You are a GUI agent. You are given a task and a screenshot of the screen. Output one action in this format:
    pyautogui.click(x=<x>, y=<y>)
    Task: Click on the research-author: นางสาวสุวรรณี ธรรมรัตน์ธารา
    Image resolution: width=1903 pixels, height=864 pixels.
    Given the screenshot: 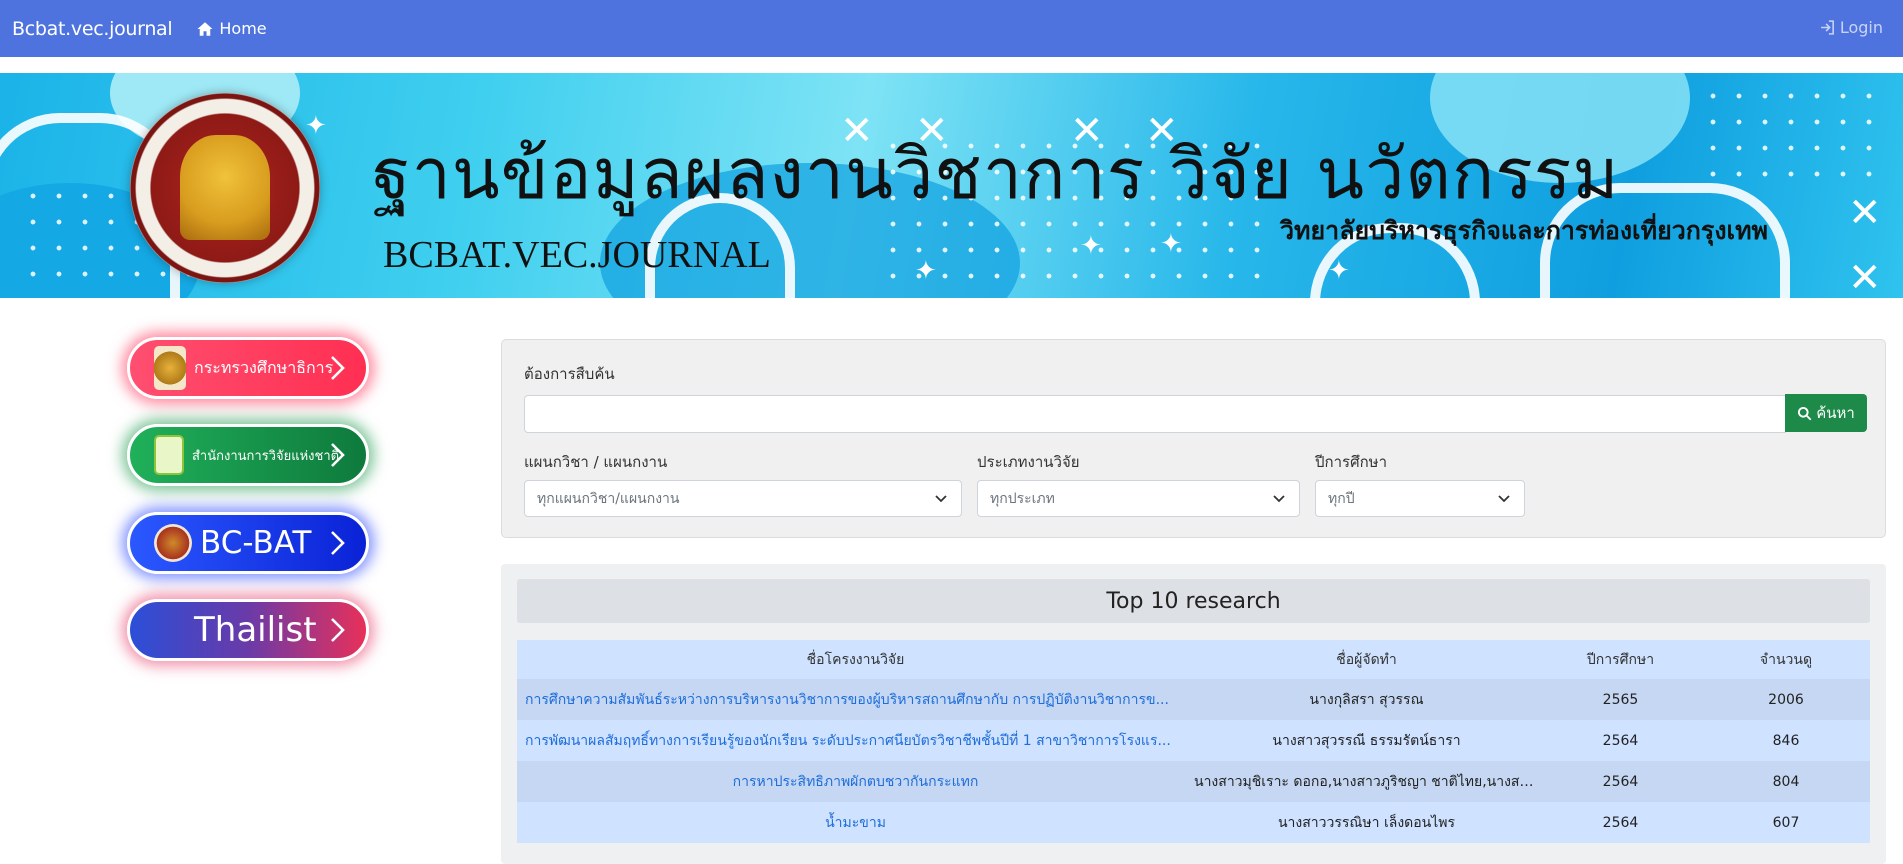 What is the action you would take?
    pyautogui.click(x=1366, y=740)
    